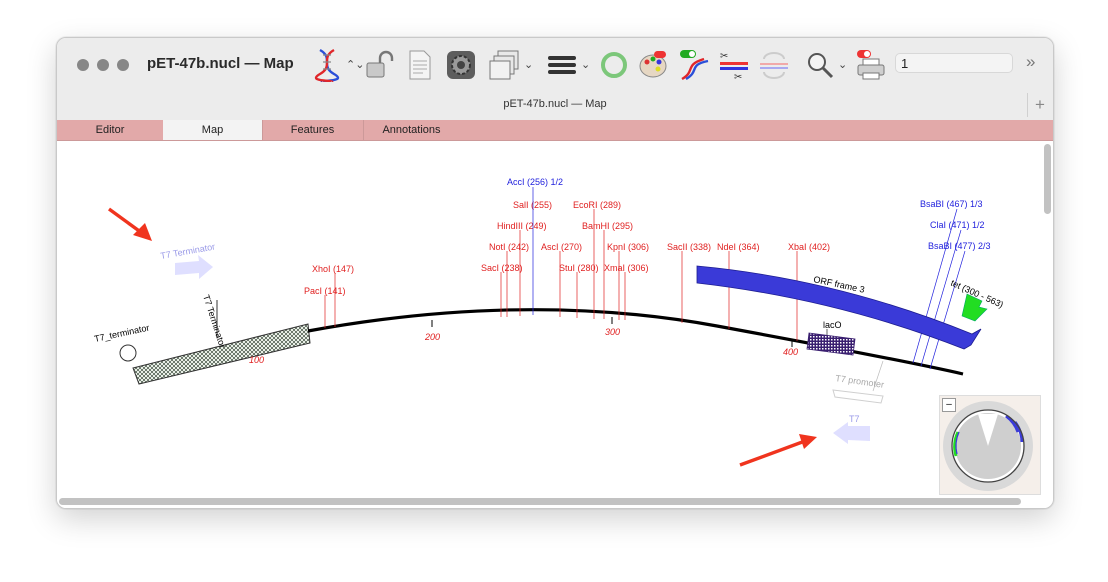  I want to click on tick-label-200: 200, so click(432, 337).